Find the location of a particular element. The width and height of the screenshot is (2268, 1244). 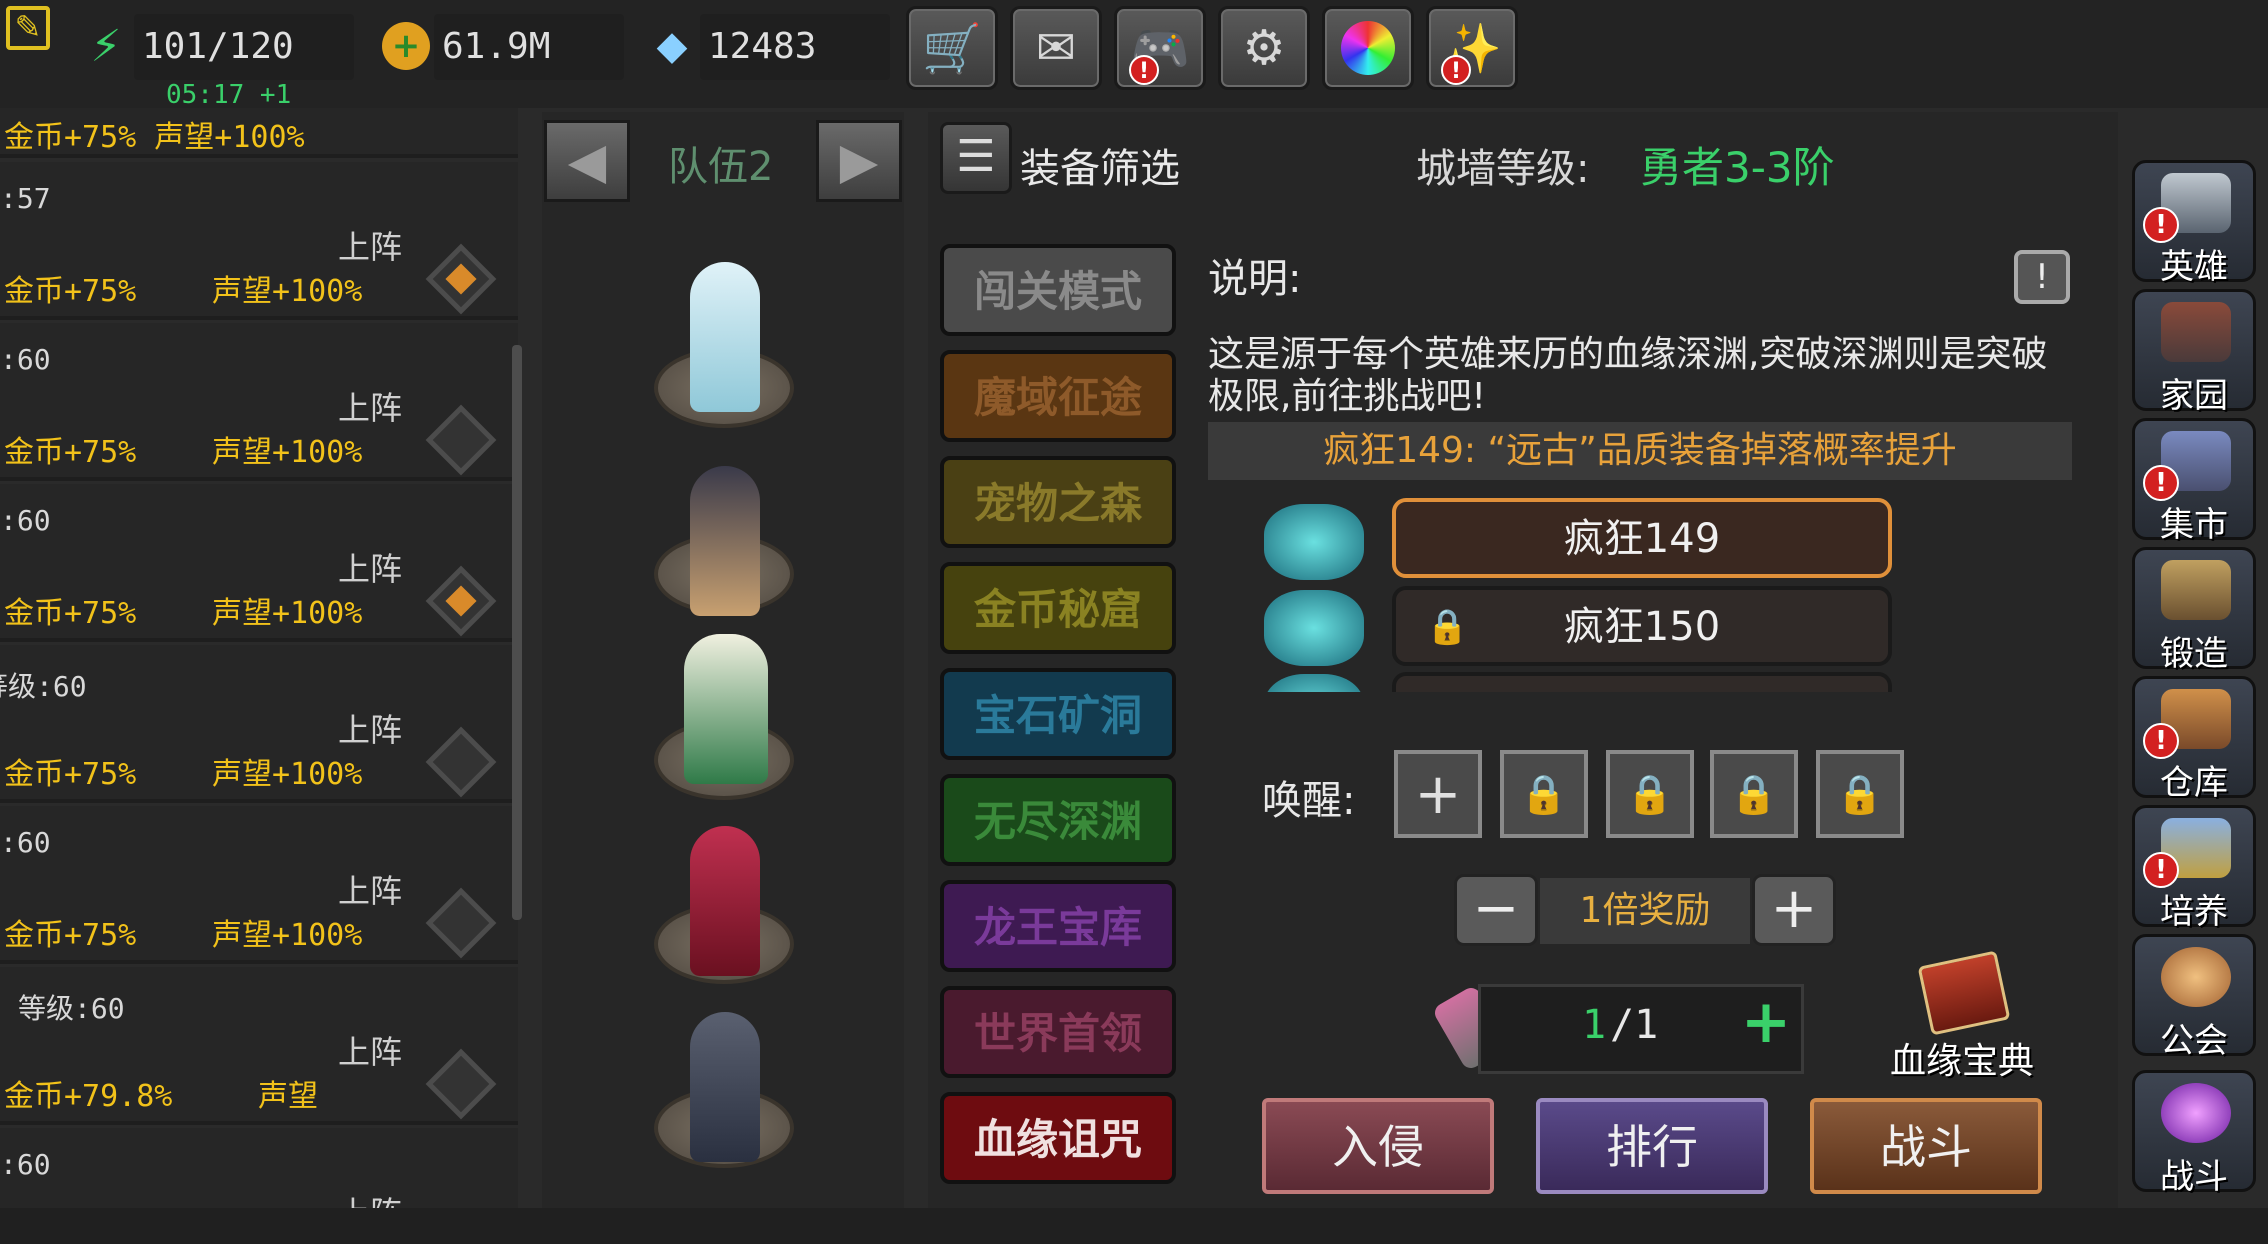

next-team-button: ▶ is located at coordinates (859, 161).